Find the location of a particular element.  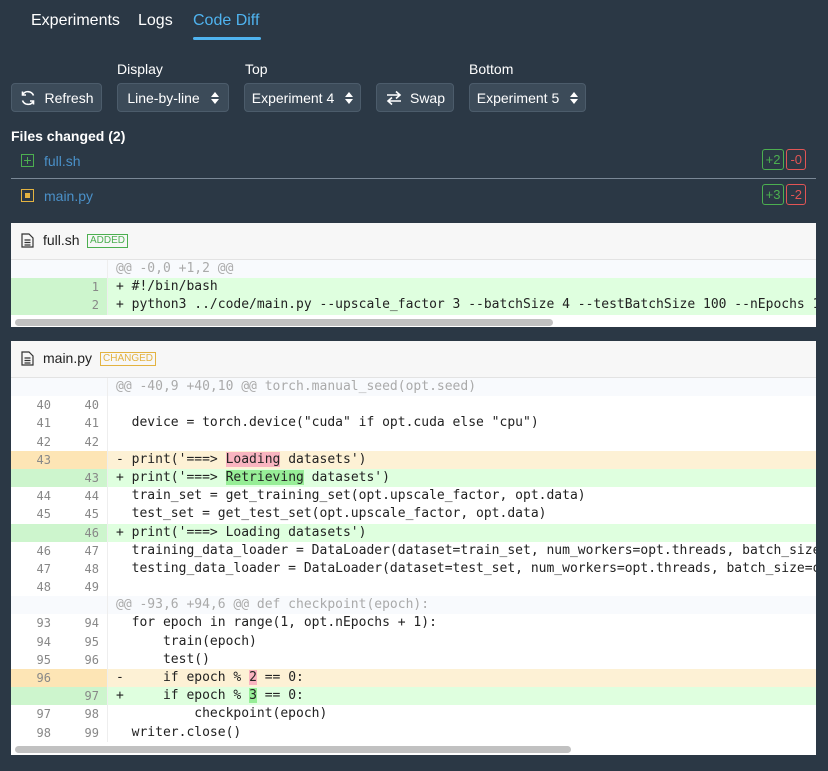

file-row-main-py: main.py +3 -2 is located at coordinates (413, 197).